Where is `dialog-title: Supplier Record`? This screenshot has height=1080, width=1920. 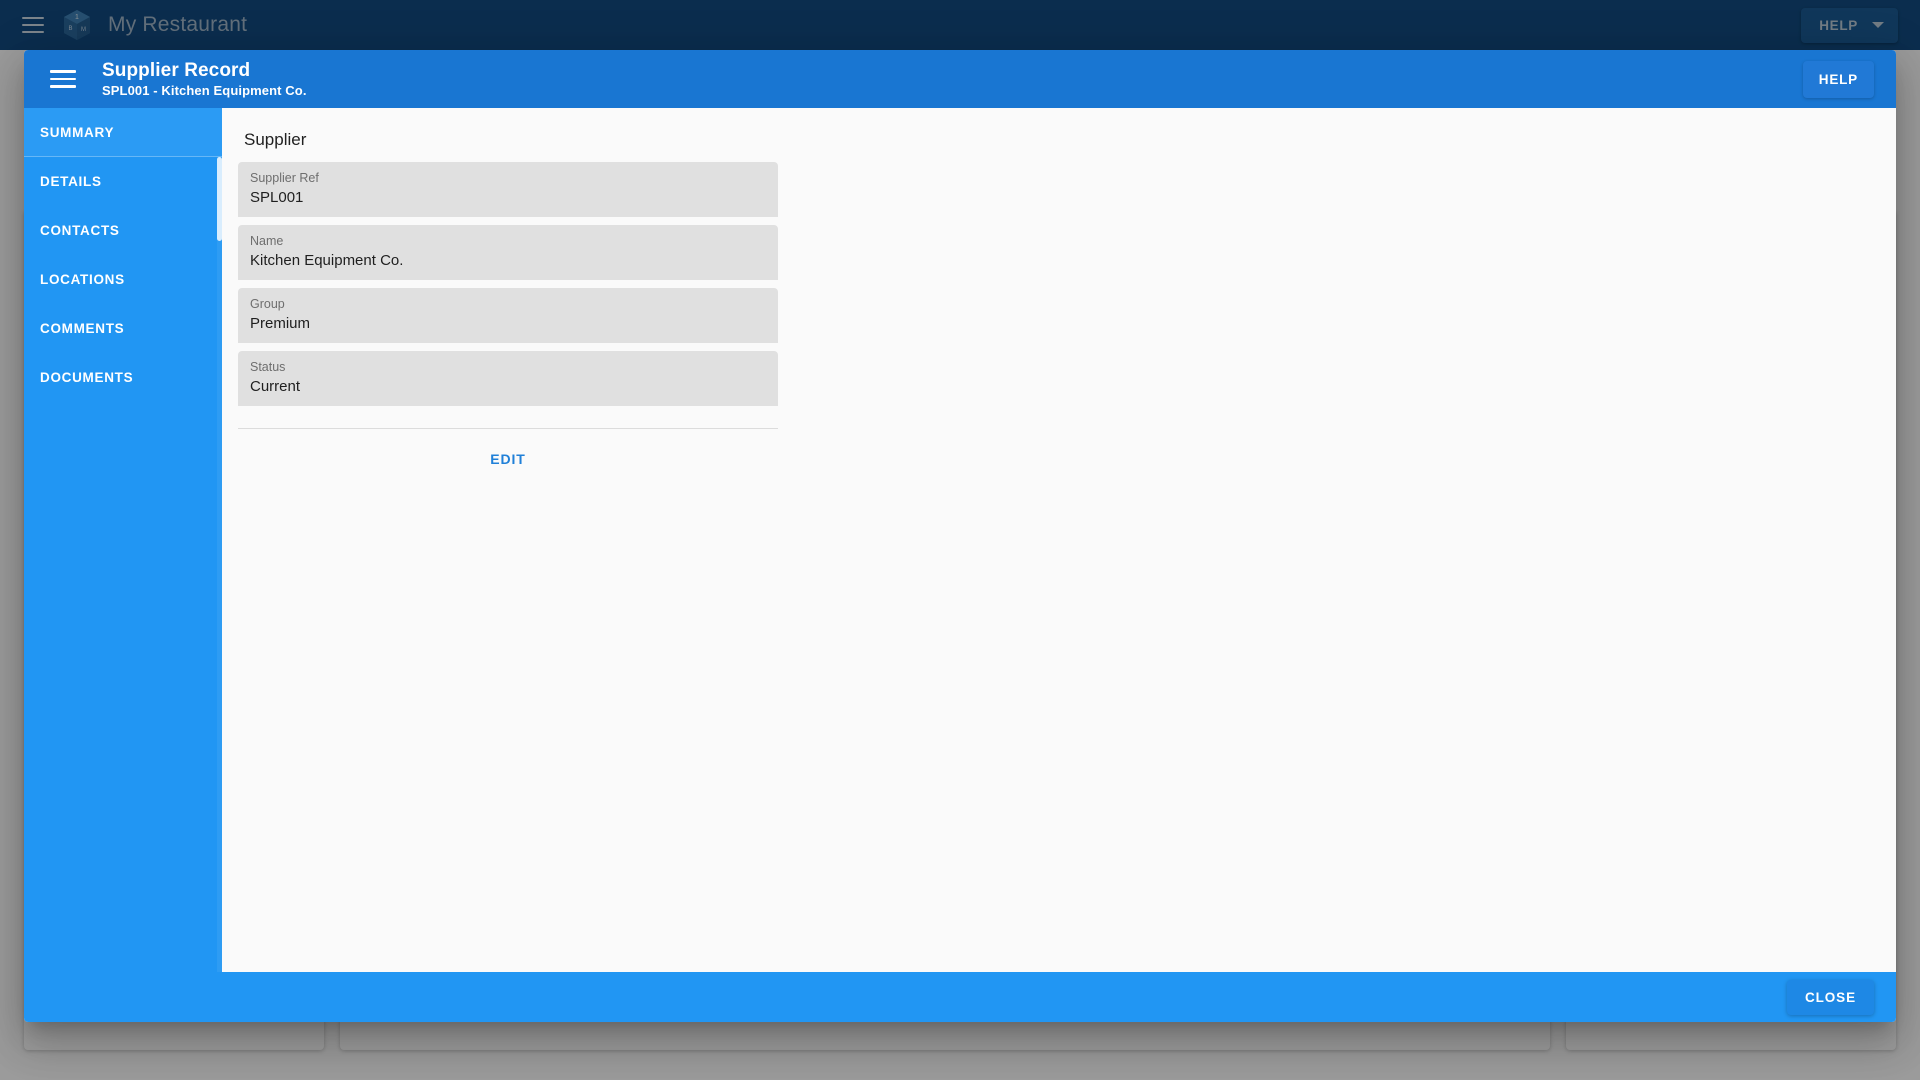 dialog-title: Supplier Record is located at coordinates (176, 70).